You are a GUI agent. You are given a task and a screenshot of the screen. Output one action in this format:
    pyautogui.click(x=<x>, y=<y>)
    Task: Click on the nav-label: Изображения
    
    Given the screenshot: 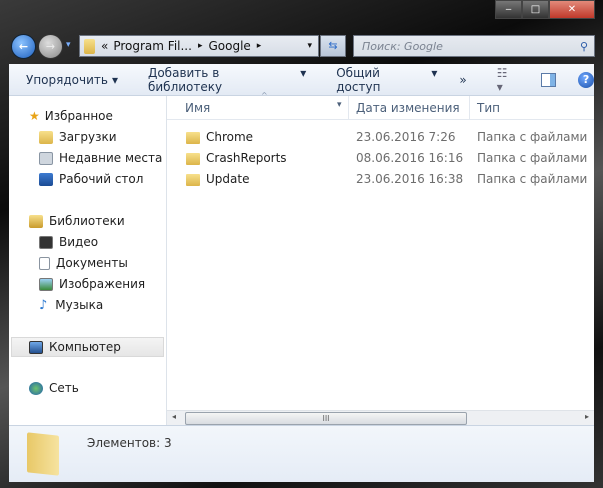 What is the action you would take?
    pyautogui.click(x=102, y=284)
    